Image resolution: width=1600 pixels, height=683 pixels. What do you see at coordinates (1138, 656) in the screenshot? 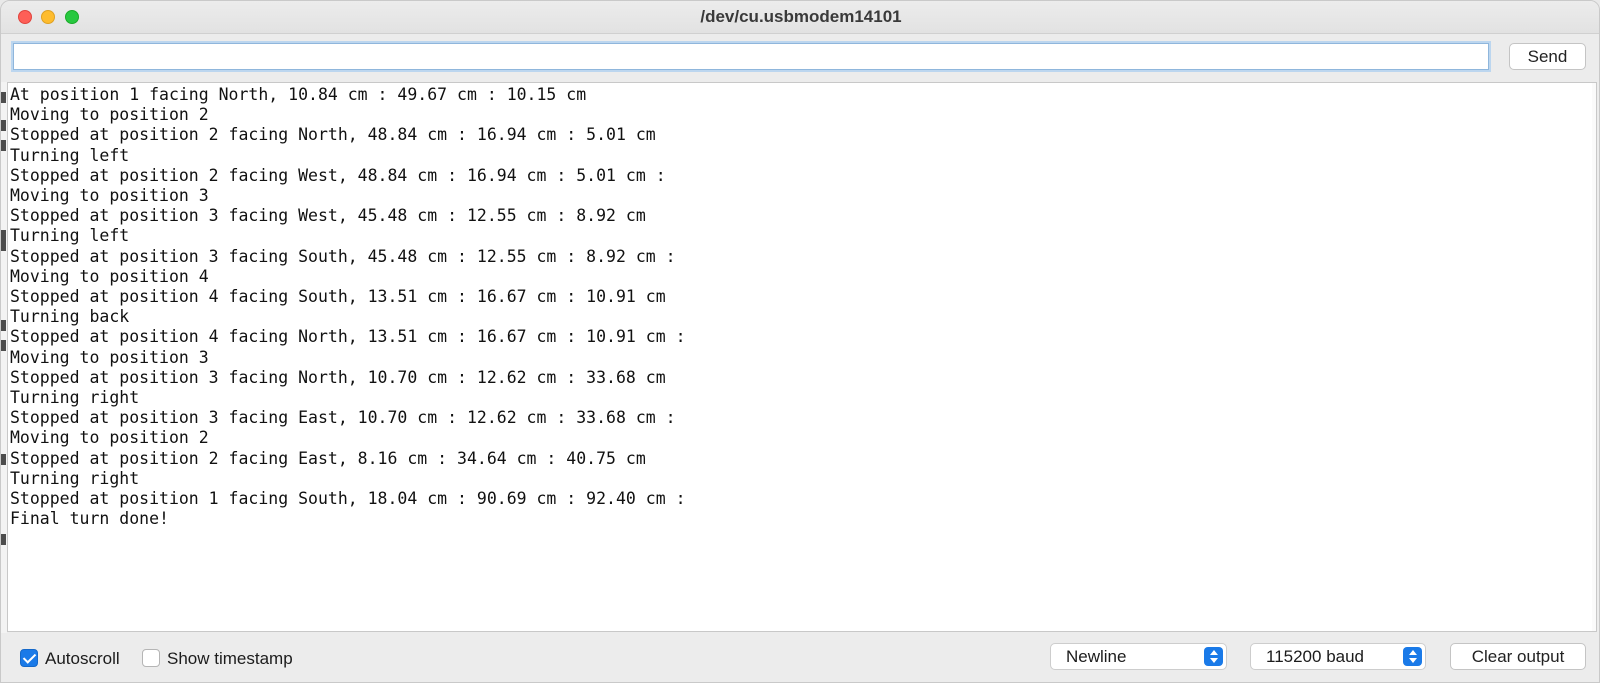
I see `line-ending-select: Newline` at bounding box center [1138, 656].